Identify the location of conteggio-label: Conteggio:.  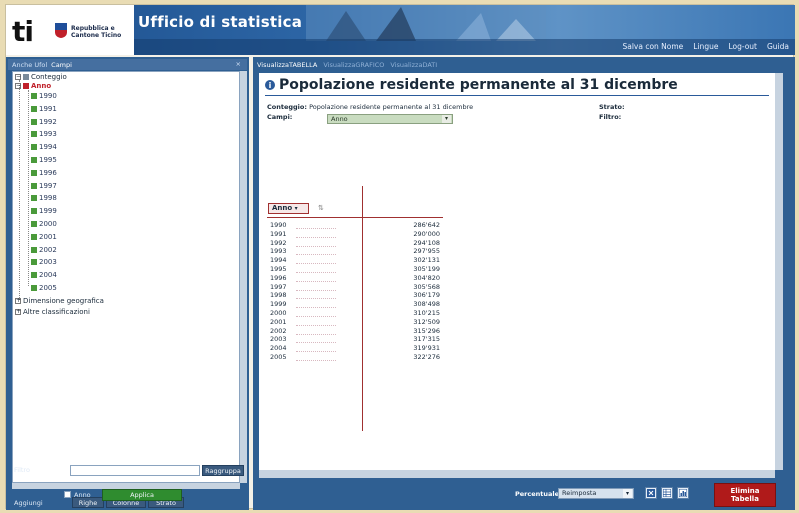
(287, 107).